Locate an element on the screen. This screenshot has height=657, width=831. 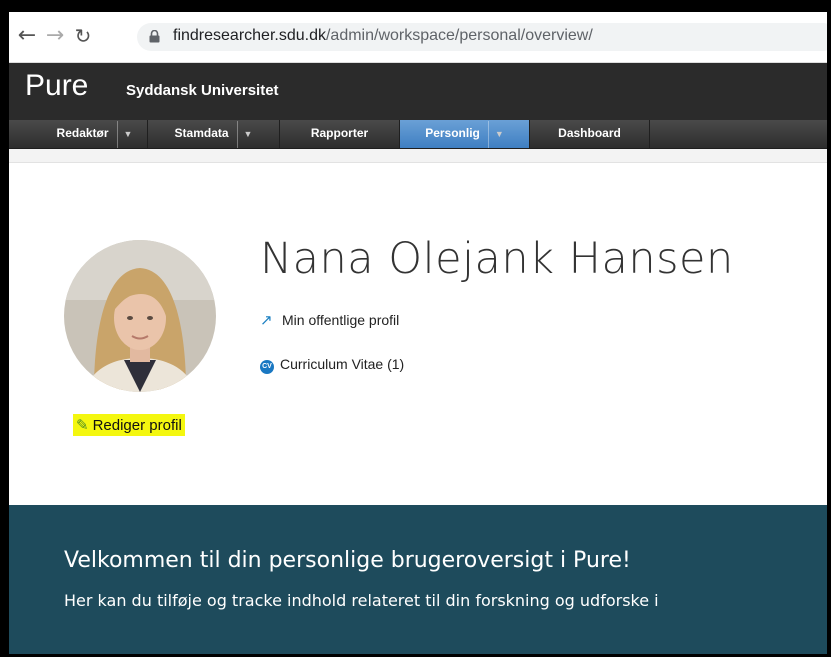
public-profile-link: ↗ Min offentlige profil is located at coordinates (329, 320).